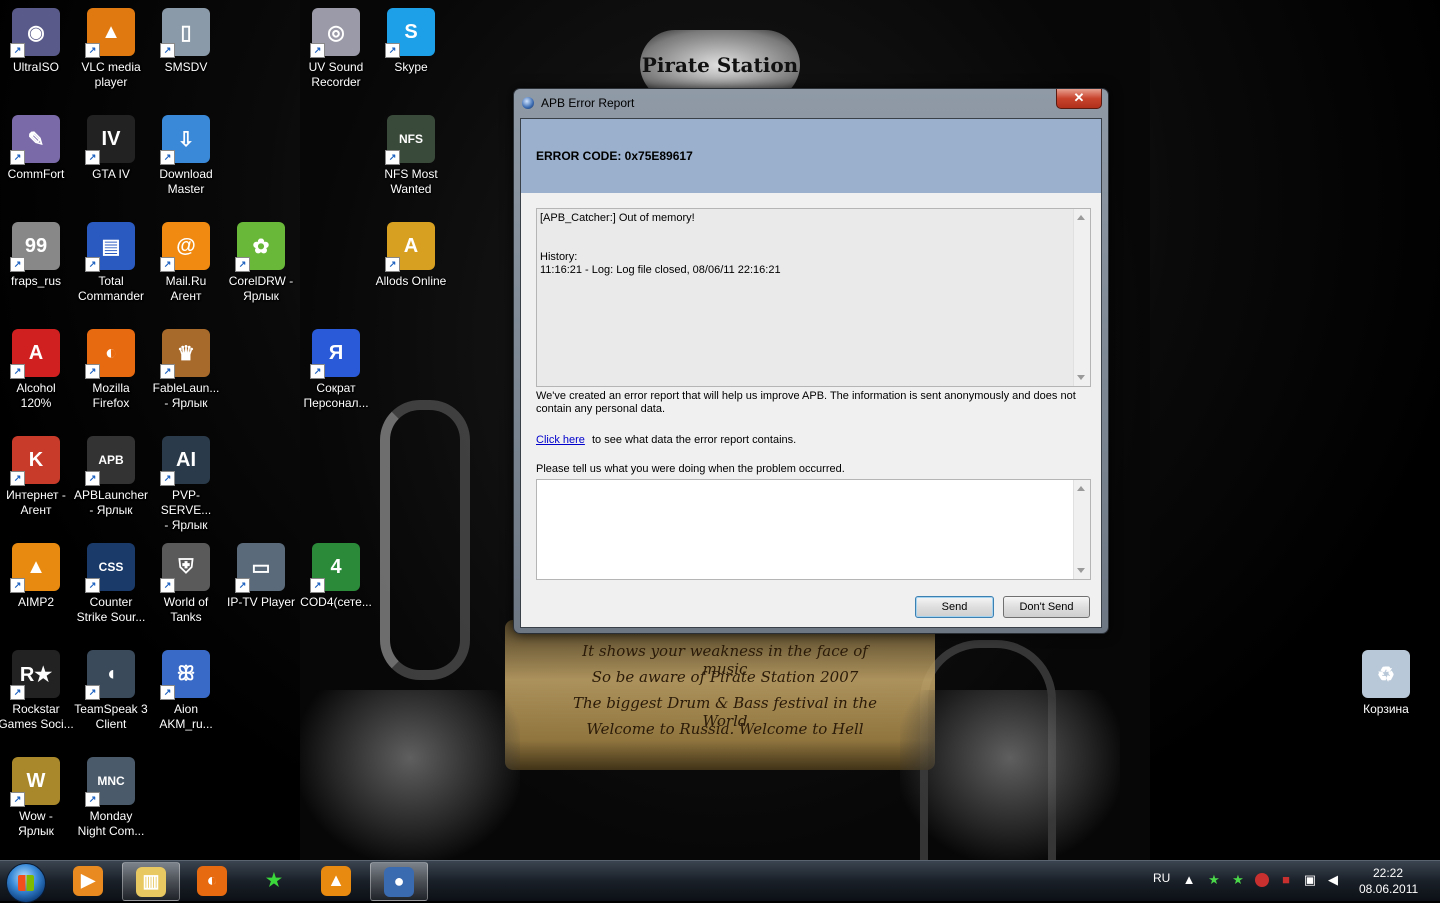  What do you see at coordinates (617, 218) in the screenshot?
I see `log-line: [APB_Catcher:] Out of memory!` at bounding box center [617, 218].